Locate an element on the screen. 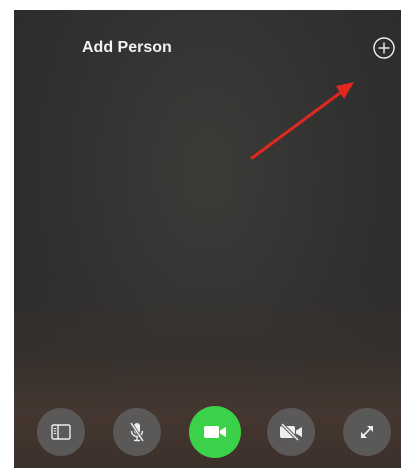  camera-off-button is located at coordinates (291, 432).